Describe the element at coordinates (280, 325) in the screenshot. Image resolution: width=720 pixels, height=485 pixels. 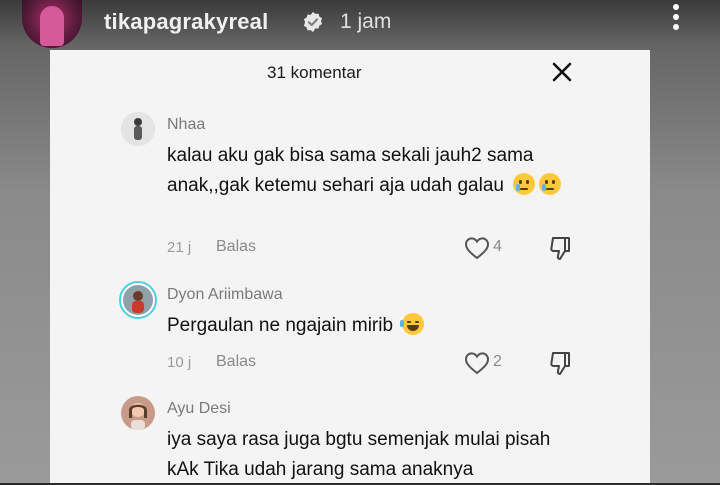
I see `comment-body: Pergaulan ne ngajain mirib` at that location.